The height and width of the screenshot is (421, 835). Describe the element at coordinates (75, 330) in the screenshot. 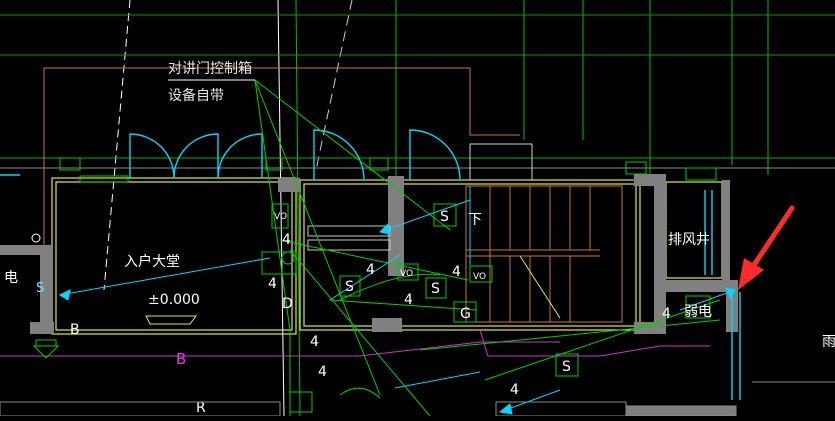

I see `axis-b-left-label: B` at that location.